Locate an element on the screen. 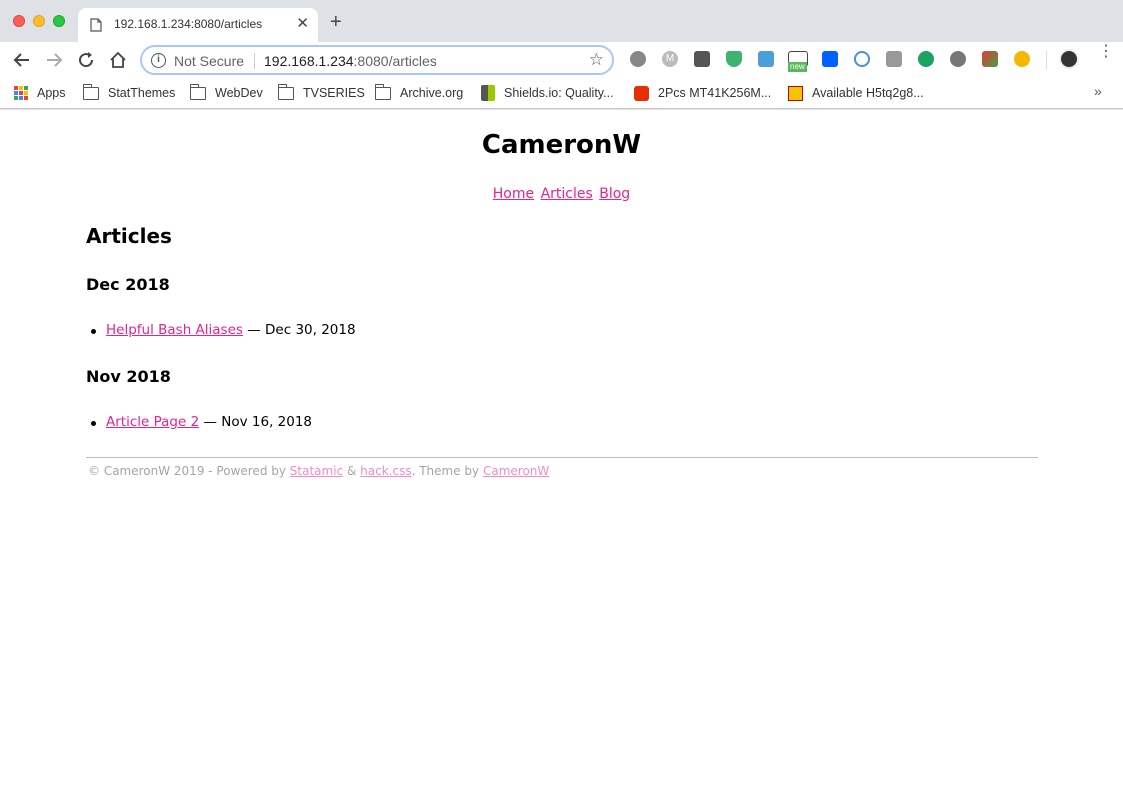 The image size is (1123, 797). arrow-right-icon is located at coordinates (55, 60).